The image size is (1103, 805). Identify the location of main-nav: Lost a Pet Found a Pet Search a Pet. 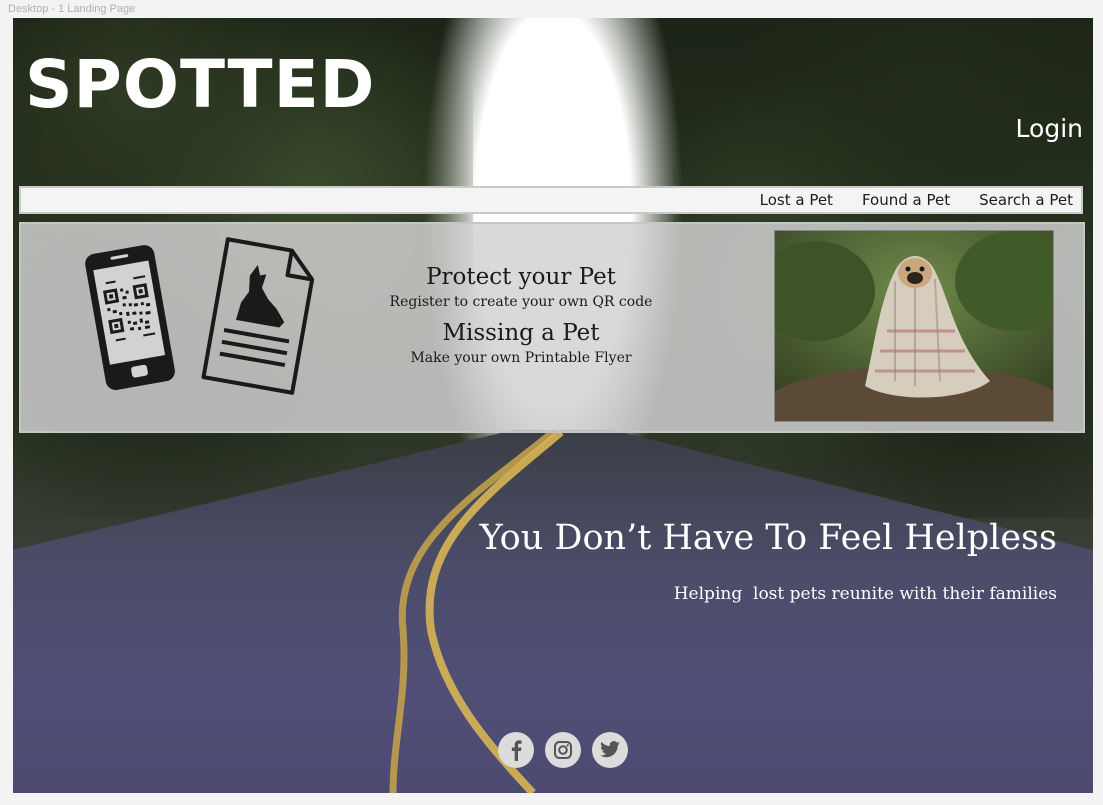
(551, 200).